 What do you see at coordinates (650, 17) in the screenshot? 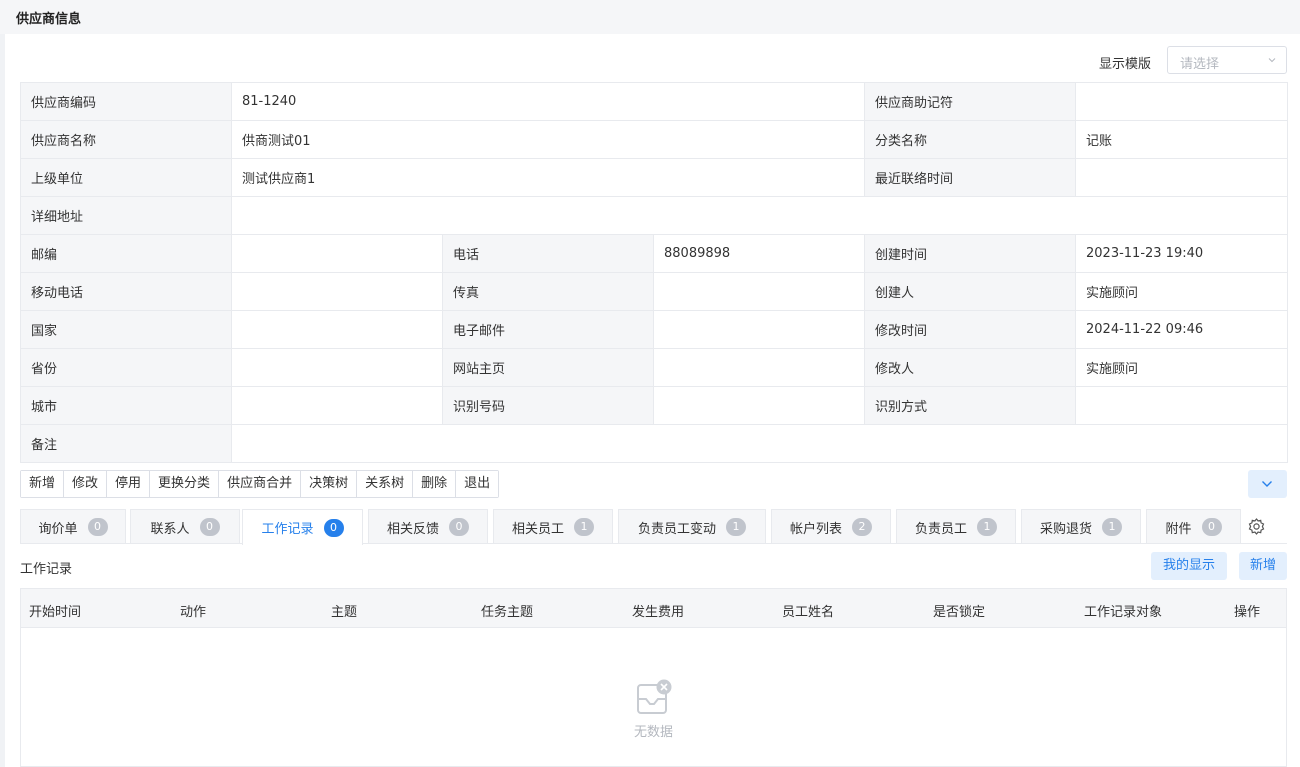
I see `page-header: 供应商信息` at bounding box center [650, 17].